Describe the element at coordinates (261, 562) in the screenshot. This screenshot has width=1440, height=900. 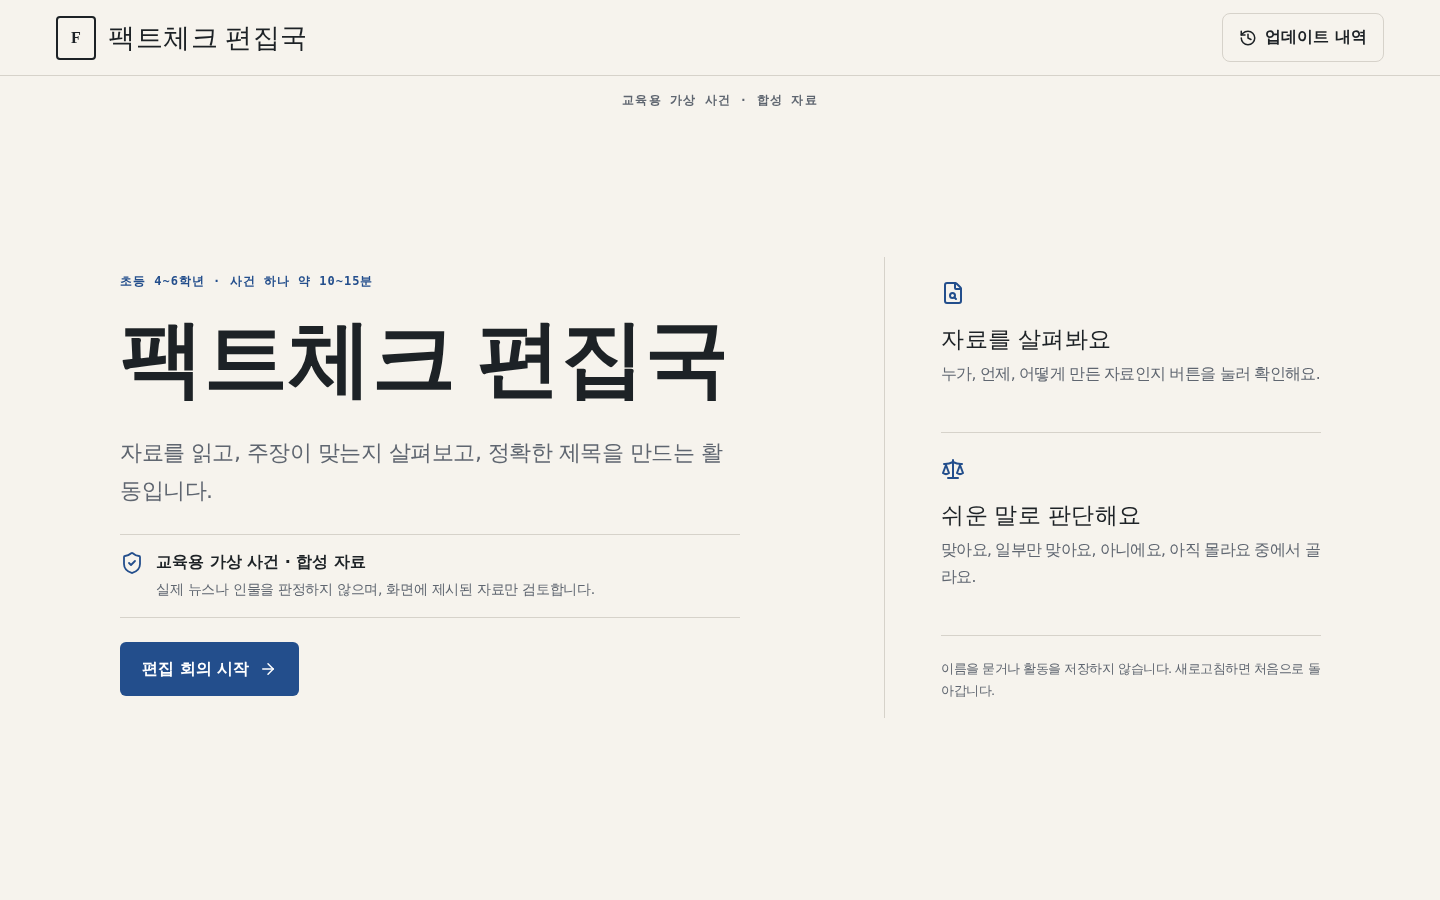
I see `notice-title: 교육용 가상 사건 · 합성 자료` at that location.